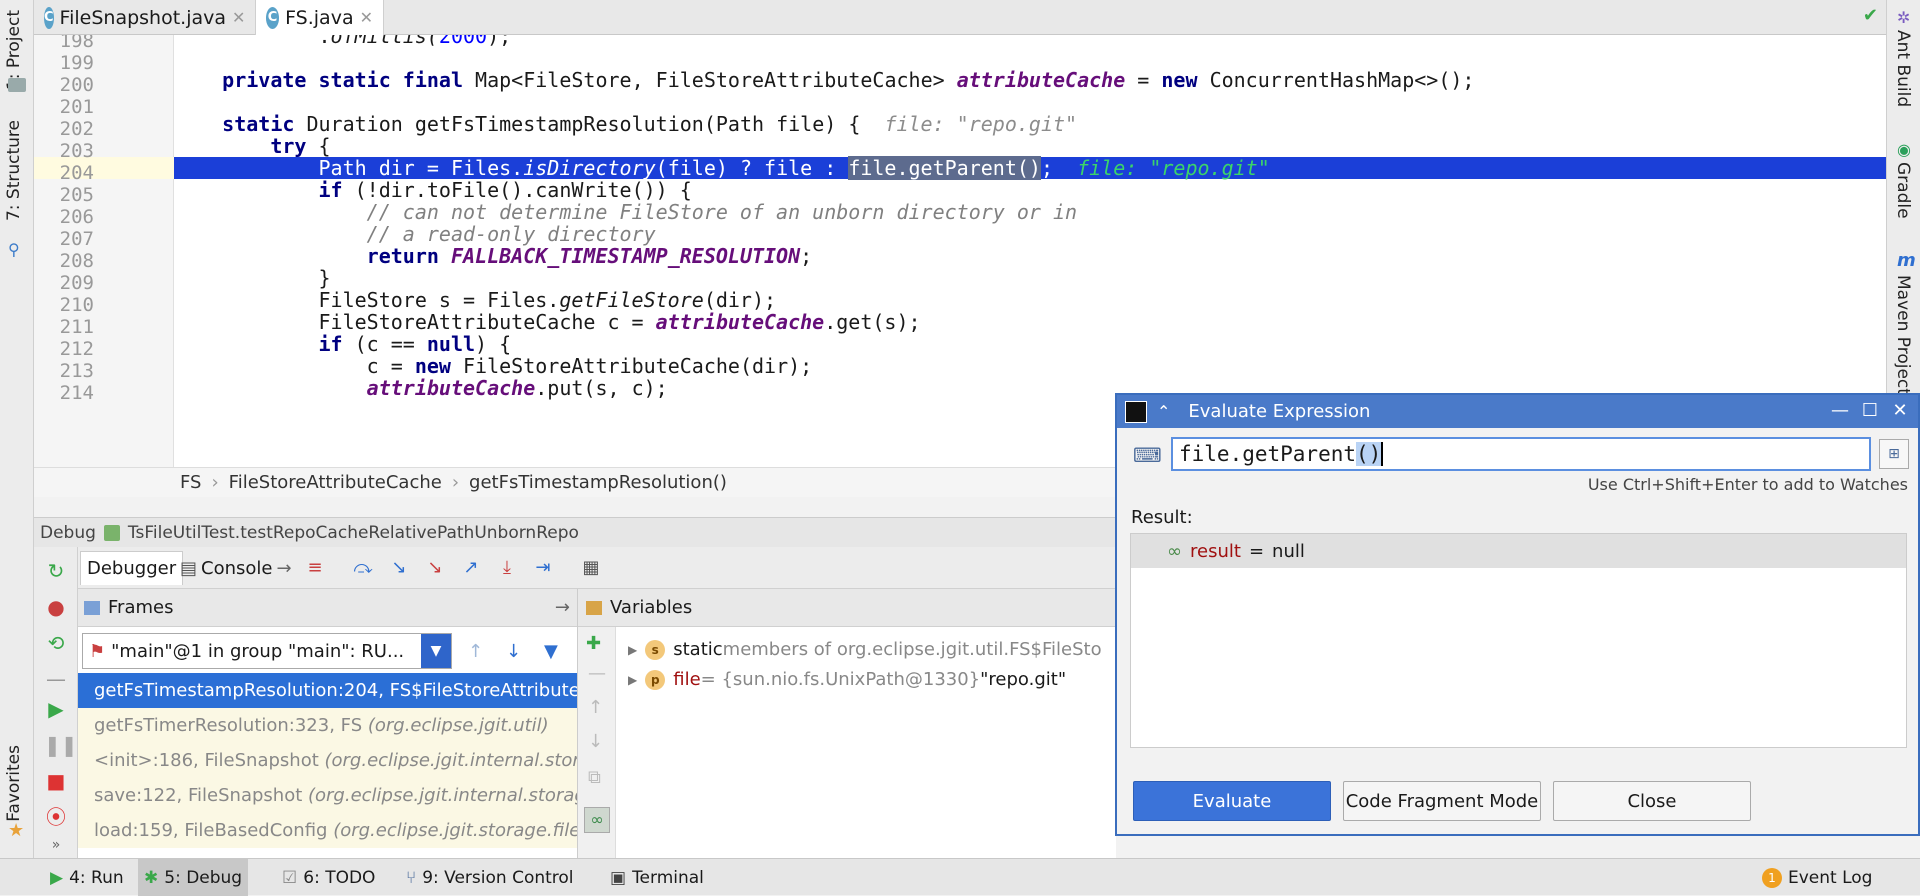  What do you see at coordinates (598, 482) in the screenshot?
I see `breadcrumb-item: getFsTimestampResolution()` at bounding box center [598, 482].